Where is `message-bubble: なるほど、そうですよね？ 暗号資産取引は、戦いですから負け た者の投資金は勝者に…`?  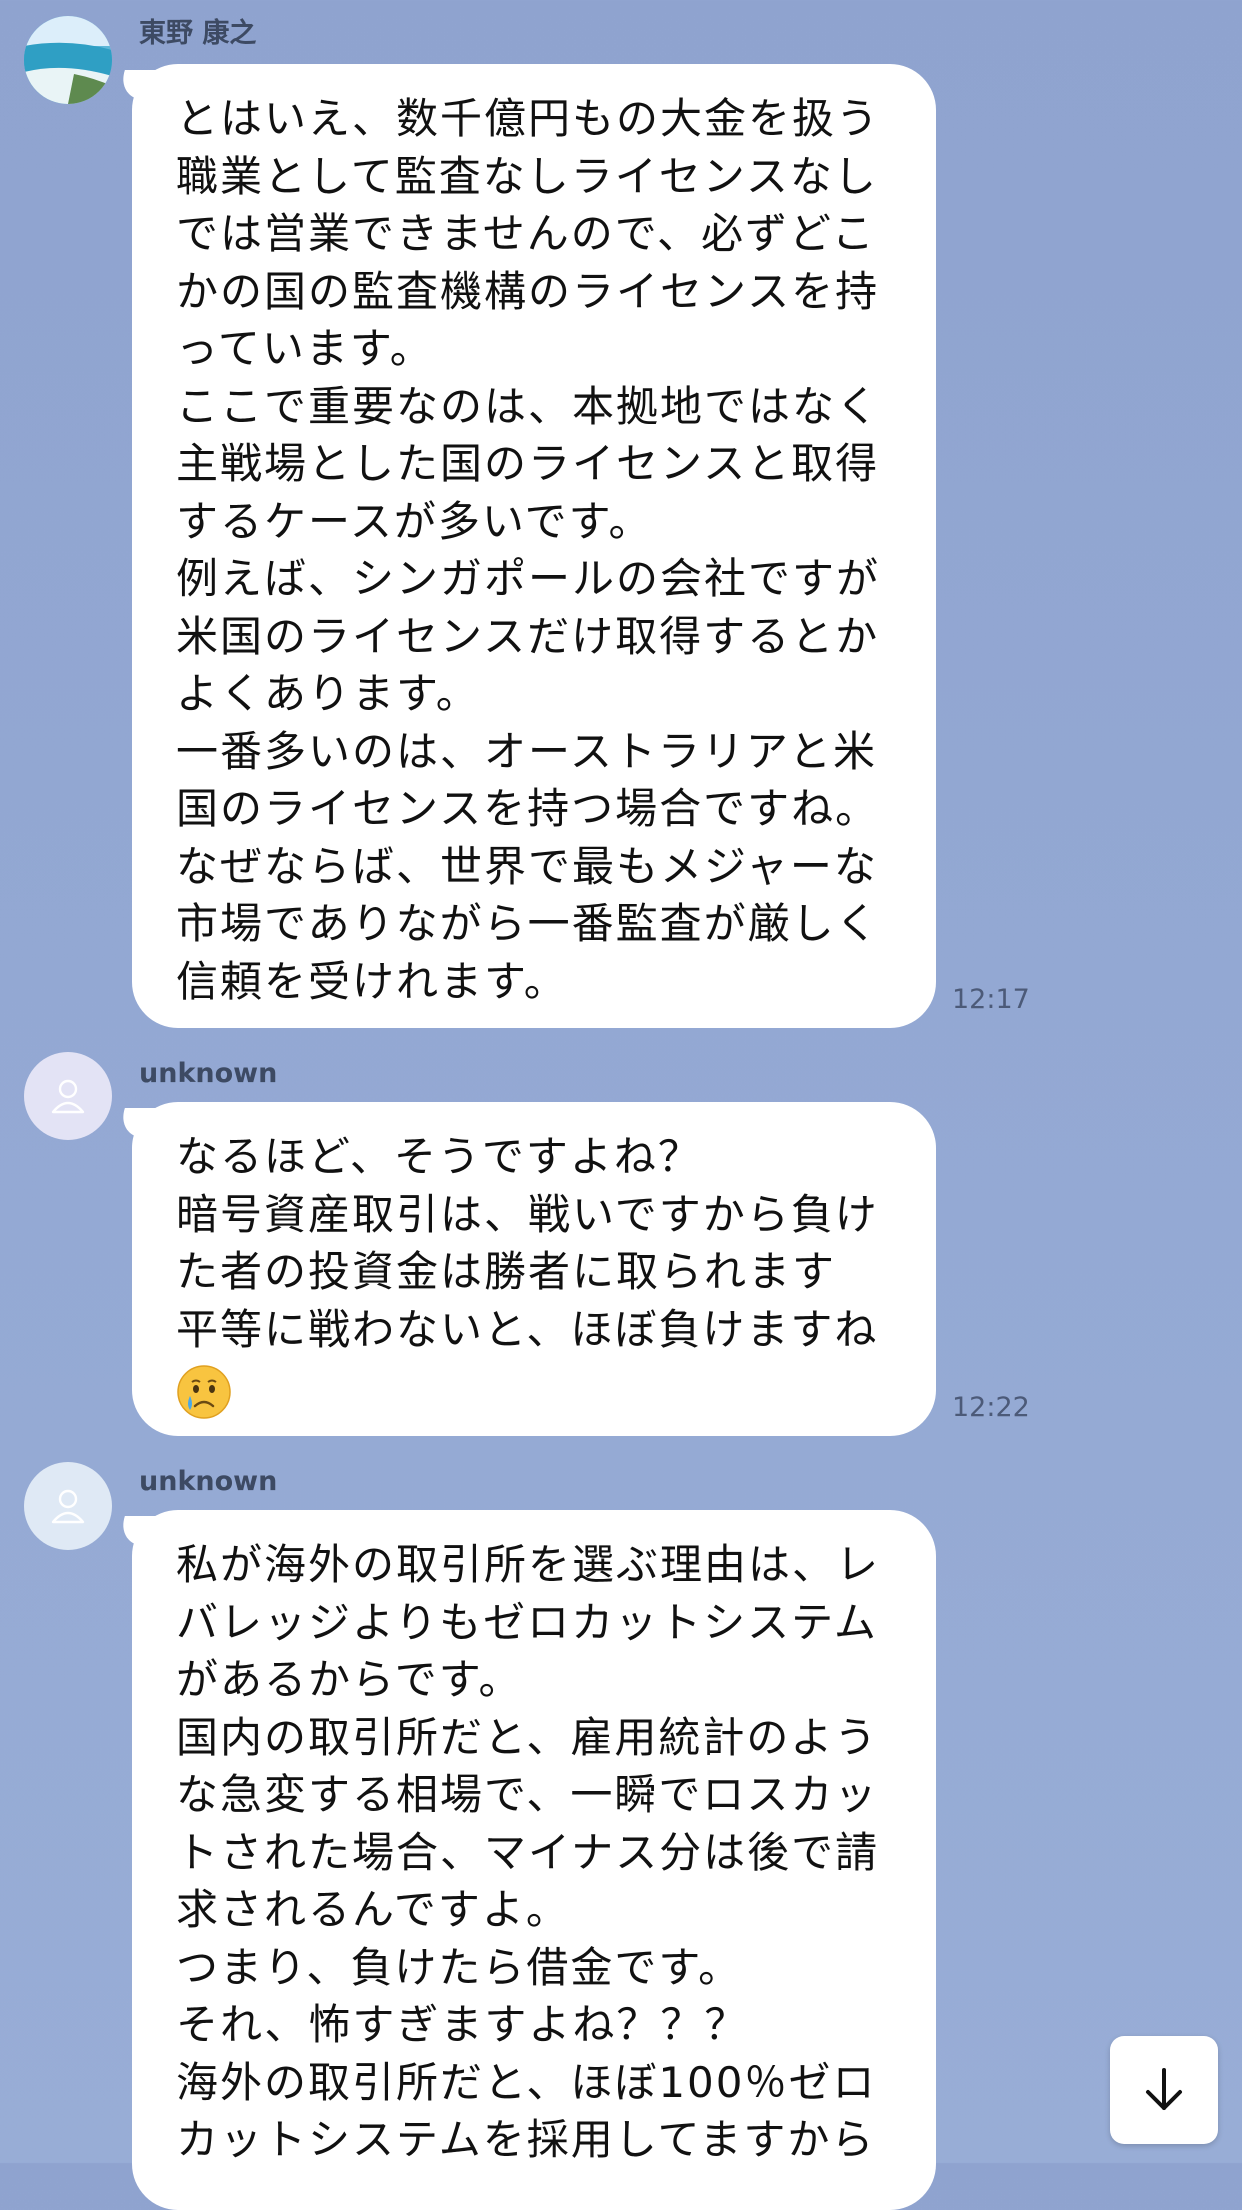 message-bubble: なるほど、そうですよね？ 暗号資産取引は、戦いですから負け た者の投資金は勝者に… is located at coordinates (534, 1269).